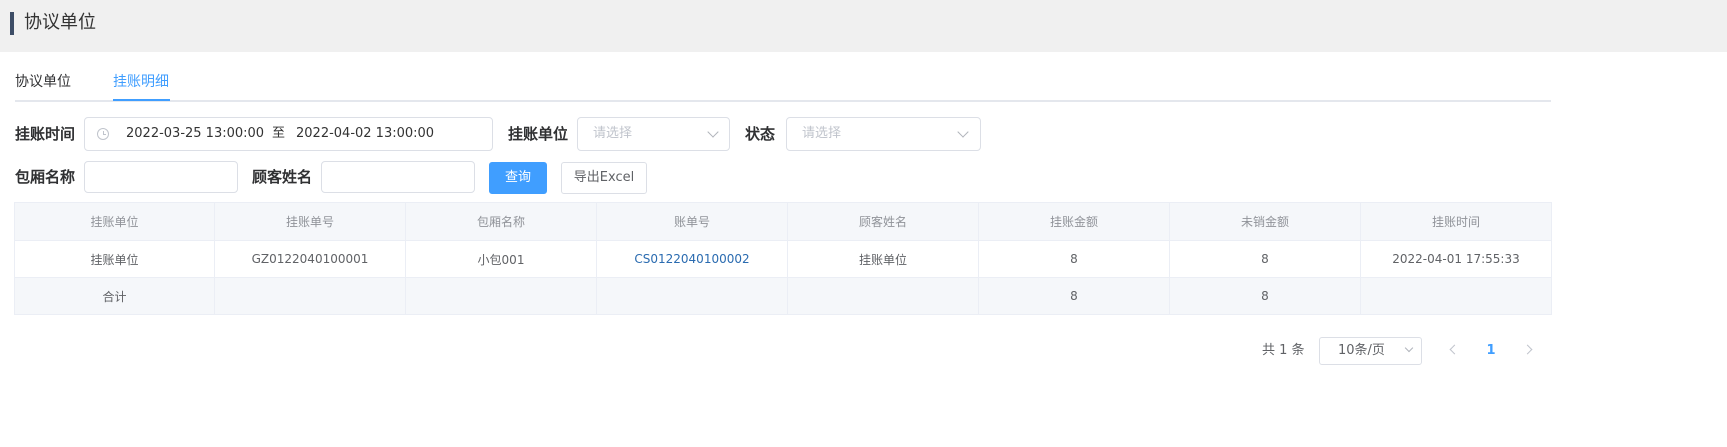 The height and width of the screenshot is (447, 1727). I want to click on room-name-label: 包厢名称, so click(45, 177).